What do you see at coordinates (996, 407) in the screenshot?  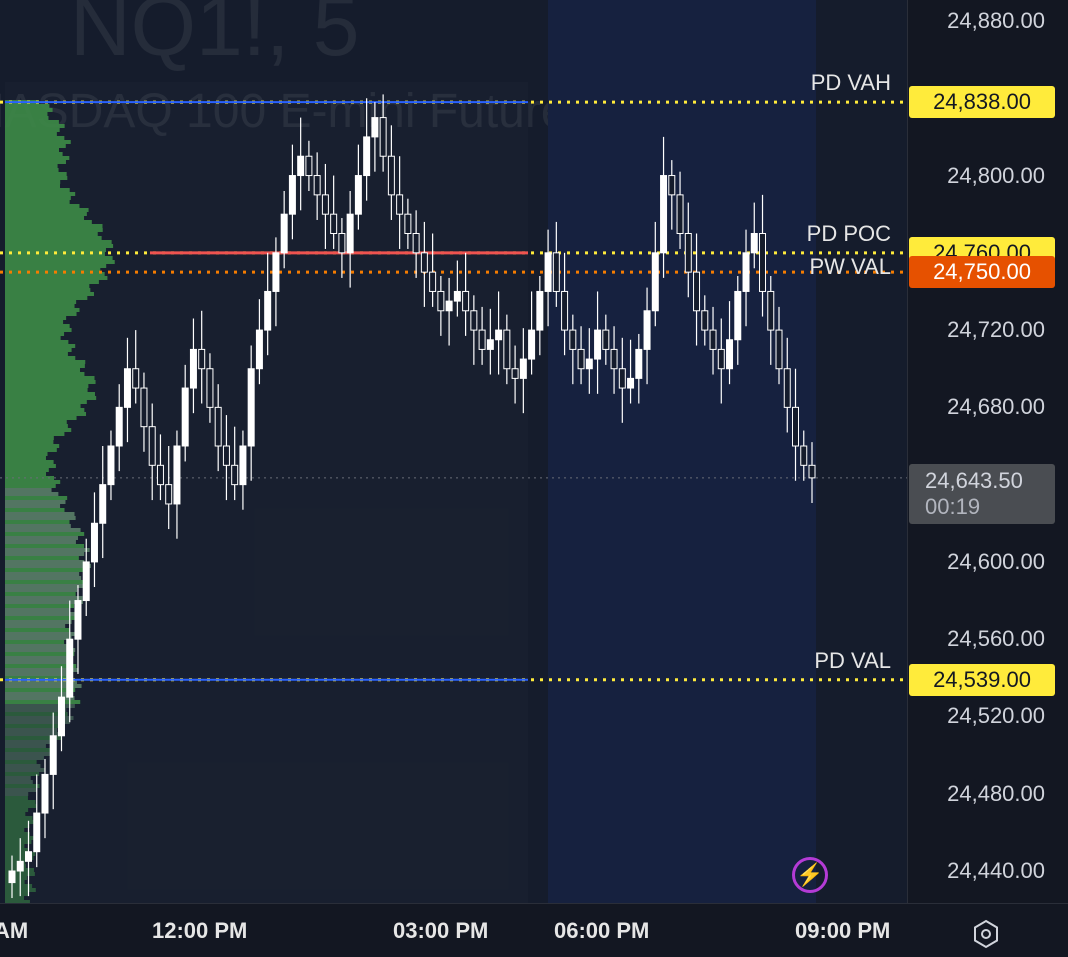 I see `y-tick-label: 24,680.00` at bounding box center [996, 407].